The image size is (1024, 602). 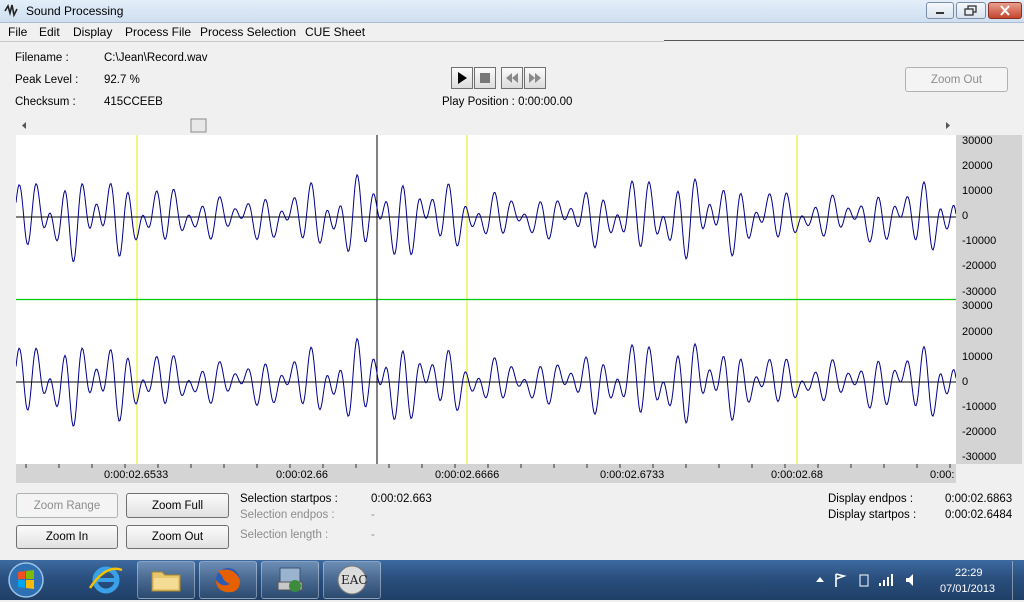 I want to click on fast-forward-button, so click(x=535, y=78).